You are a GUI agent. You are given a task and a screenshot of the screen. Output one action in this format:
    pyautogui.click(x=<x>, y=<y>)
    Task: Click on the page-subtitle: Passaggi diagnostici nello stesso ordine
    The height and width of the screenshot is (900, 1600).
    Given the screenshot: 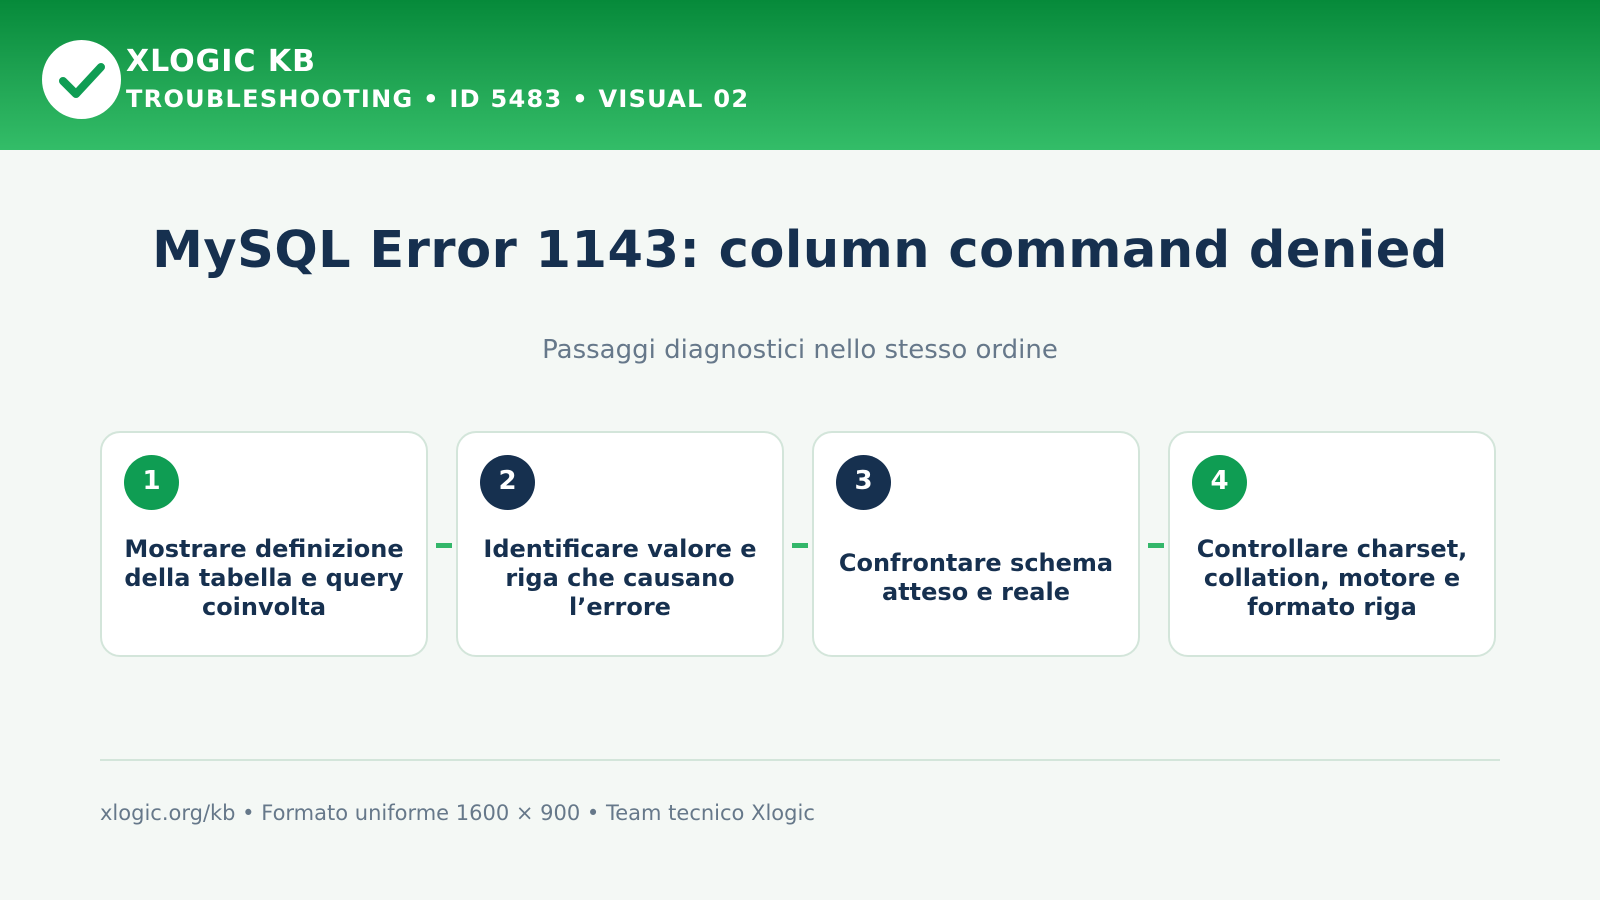 What is the action you would take?
    pyautogui.click(x=800, y=350)
    